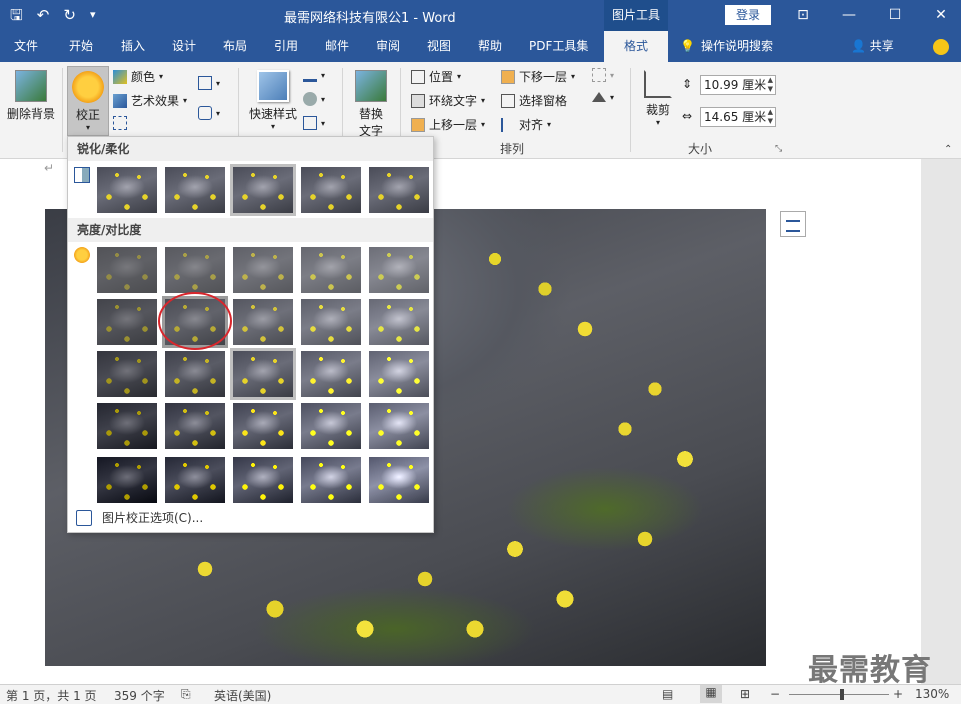 The height and width of the screenshot is (704, 961). What do you see at coordinates (941, 421) in the screenshot?
I see `vertical-scrollbar` at bounding box center [941, 421].